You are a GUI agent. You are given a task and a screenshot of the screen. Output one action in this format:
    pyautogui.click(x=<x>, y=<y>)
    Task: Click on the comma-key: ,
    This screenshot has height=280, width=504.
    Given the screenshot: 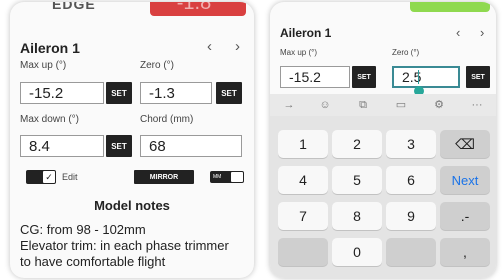 What is the action you would take?
    pyautogui.click(x=465, y=252)
    